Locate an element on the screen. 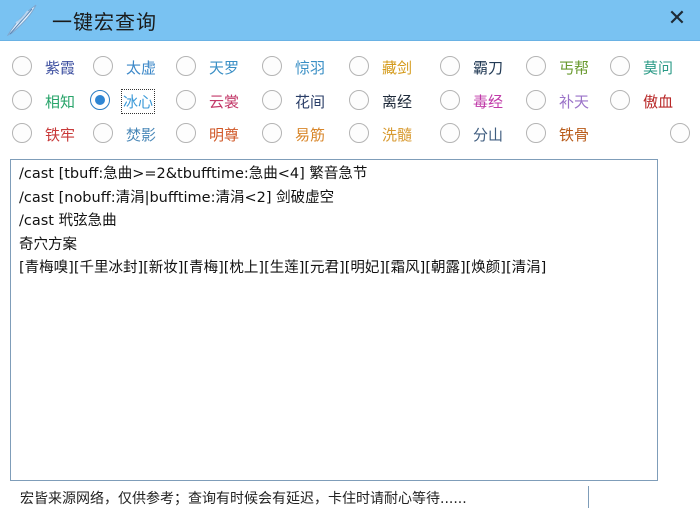 This screenshot has height=515, width=700. radio-label: 冰心 is located at coordinates (138, 101).